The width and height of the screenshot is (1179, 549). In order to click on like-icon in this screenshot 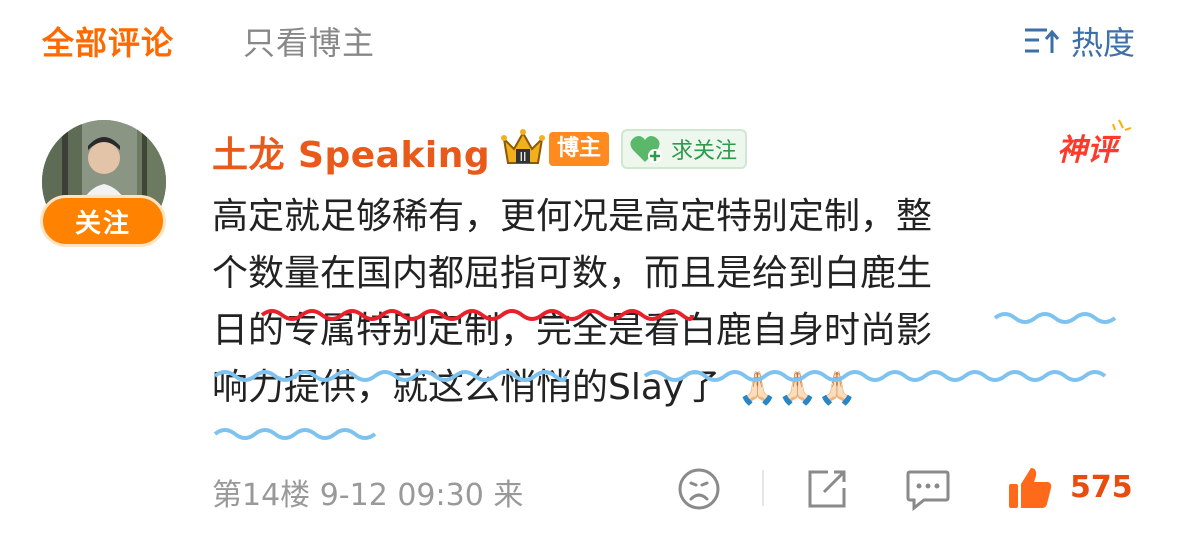, I will do `click(1030, 488)`.